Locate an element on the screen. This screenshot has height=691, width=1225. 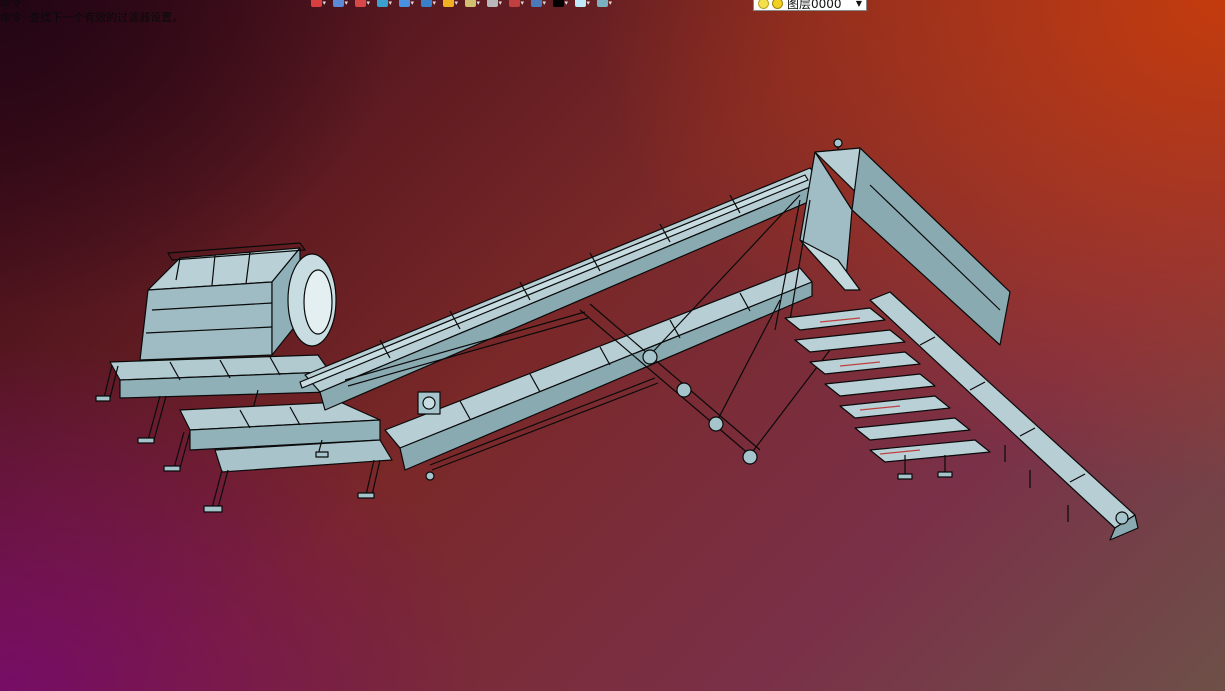
washing-table is located at coordinates (278, 457).